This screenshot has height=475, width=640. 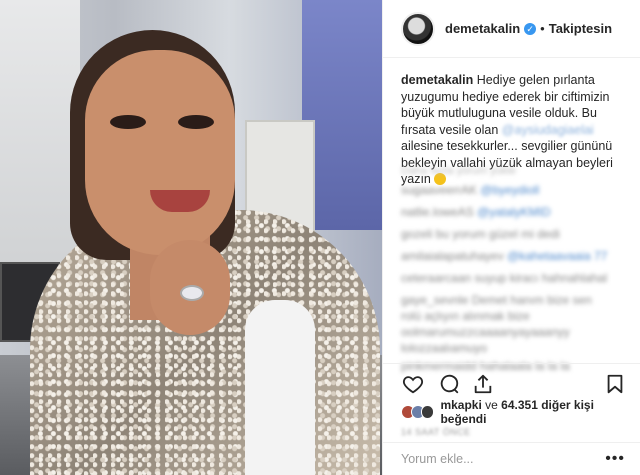 I want to click on comment-user: gozeli, so click(x=416, y=234).